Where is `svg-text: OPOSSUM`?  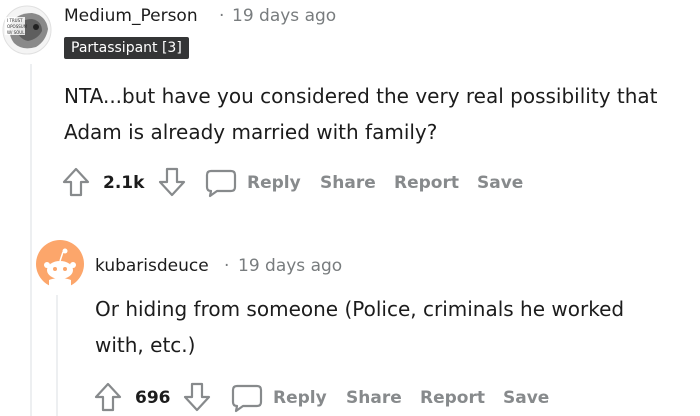
svg-text: OPOSSUM is located at coordinates (17, 26).